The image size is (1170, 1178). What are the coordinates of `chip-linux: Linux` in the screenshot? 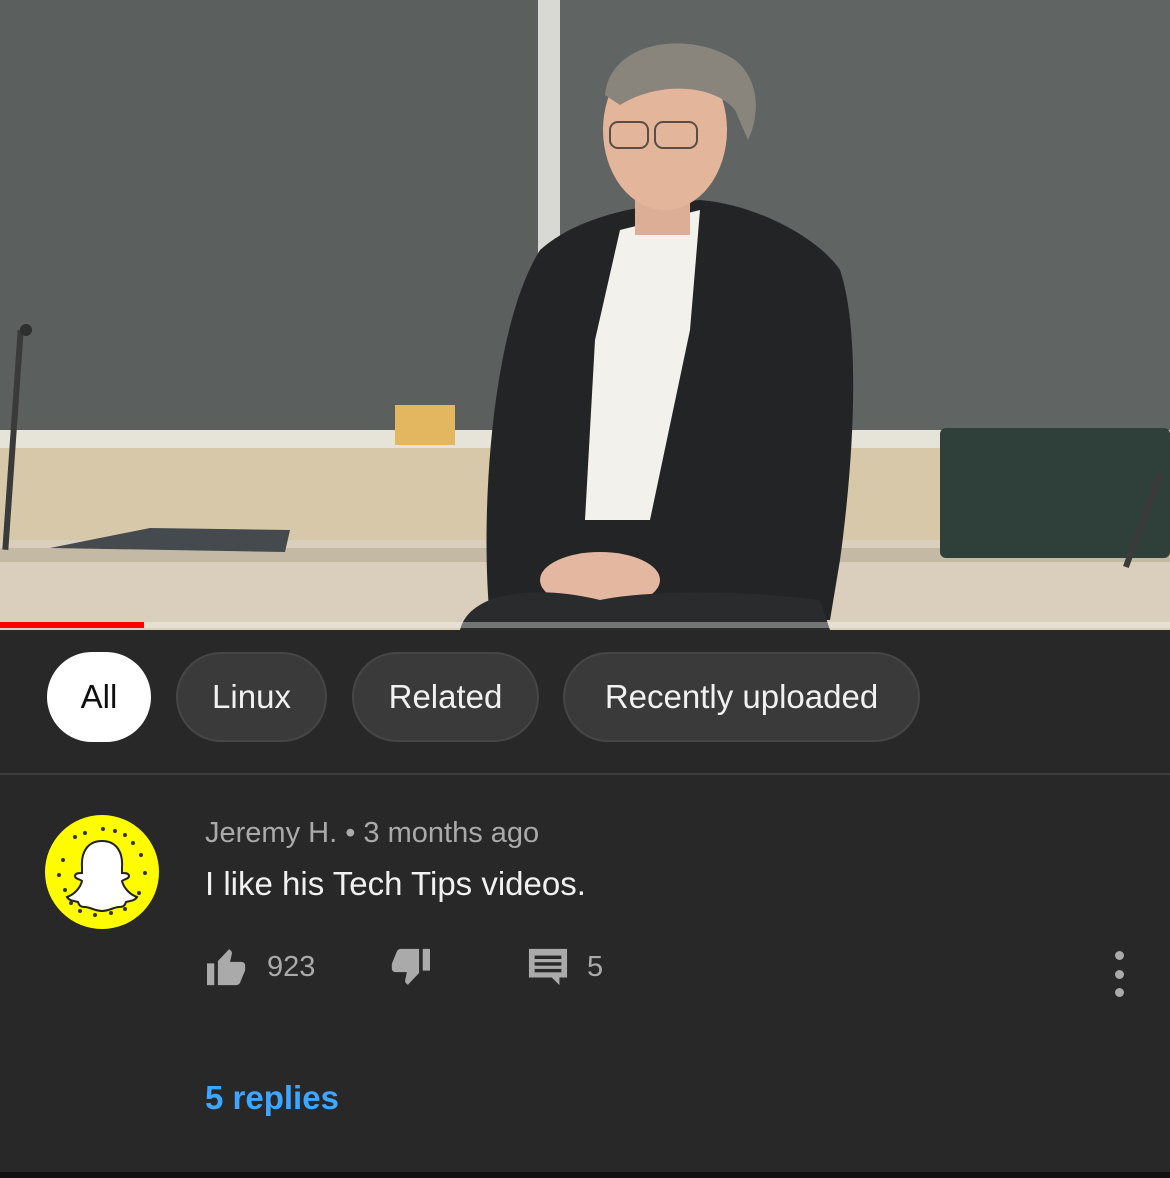 It's located at (251, 697).